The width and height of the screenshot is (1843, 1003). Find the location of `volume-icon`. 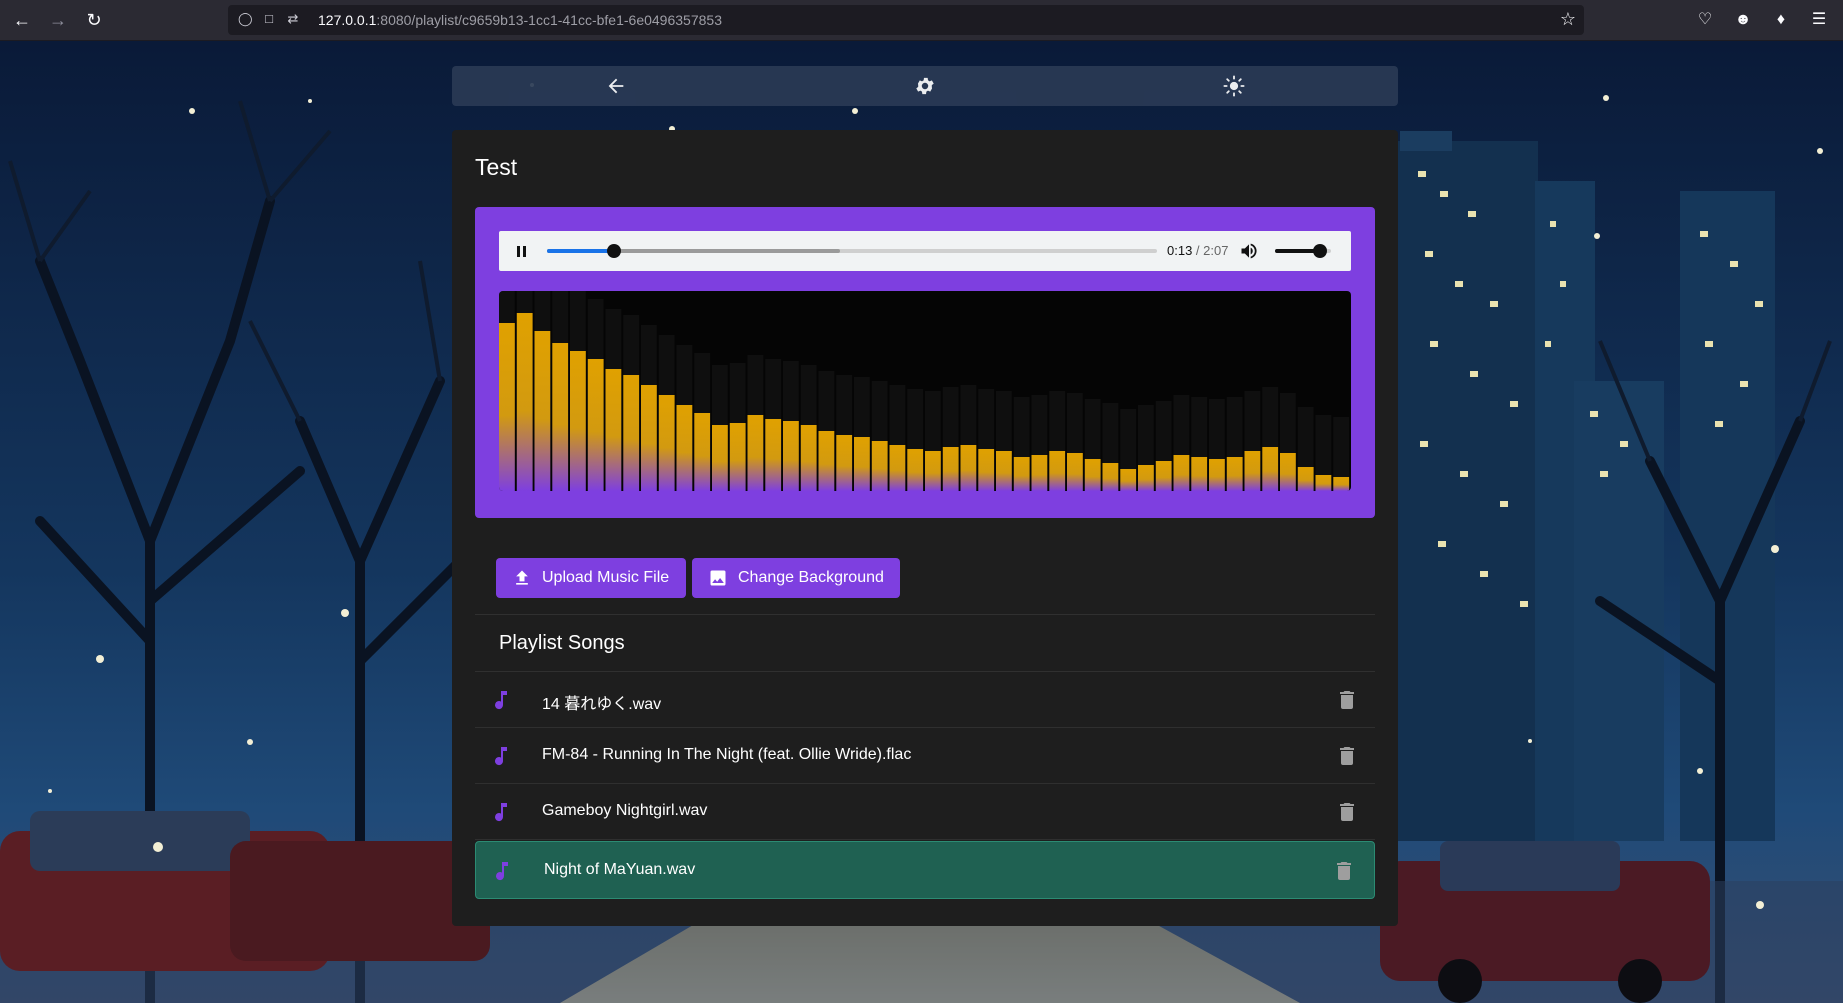

volume-icon is located at coordinates (1249, 251).